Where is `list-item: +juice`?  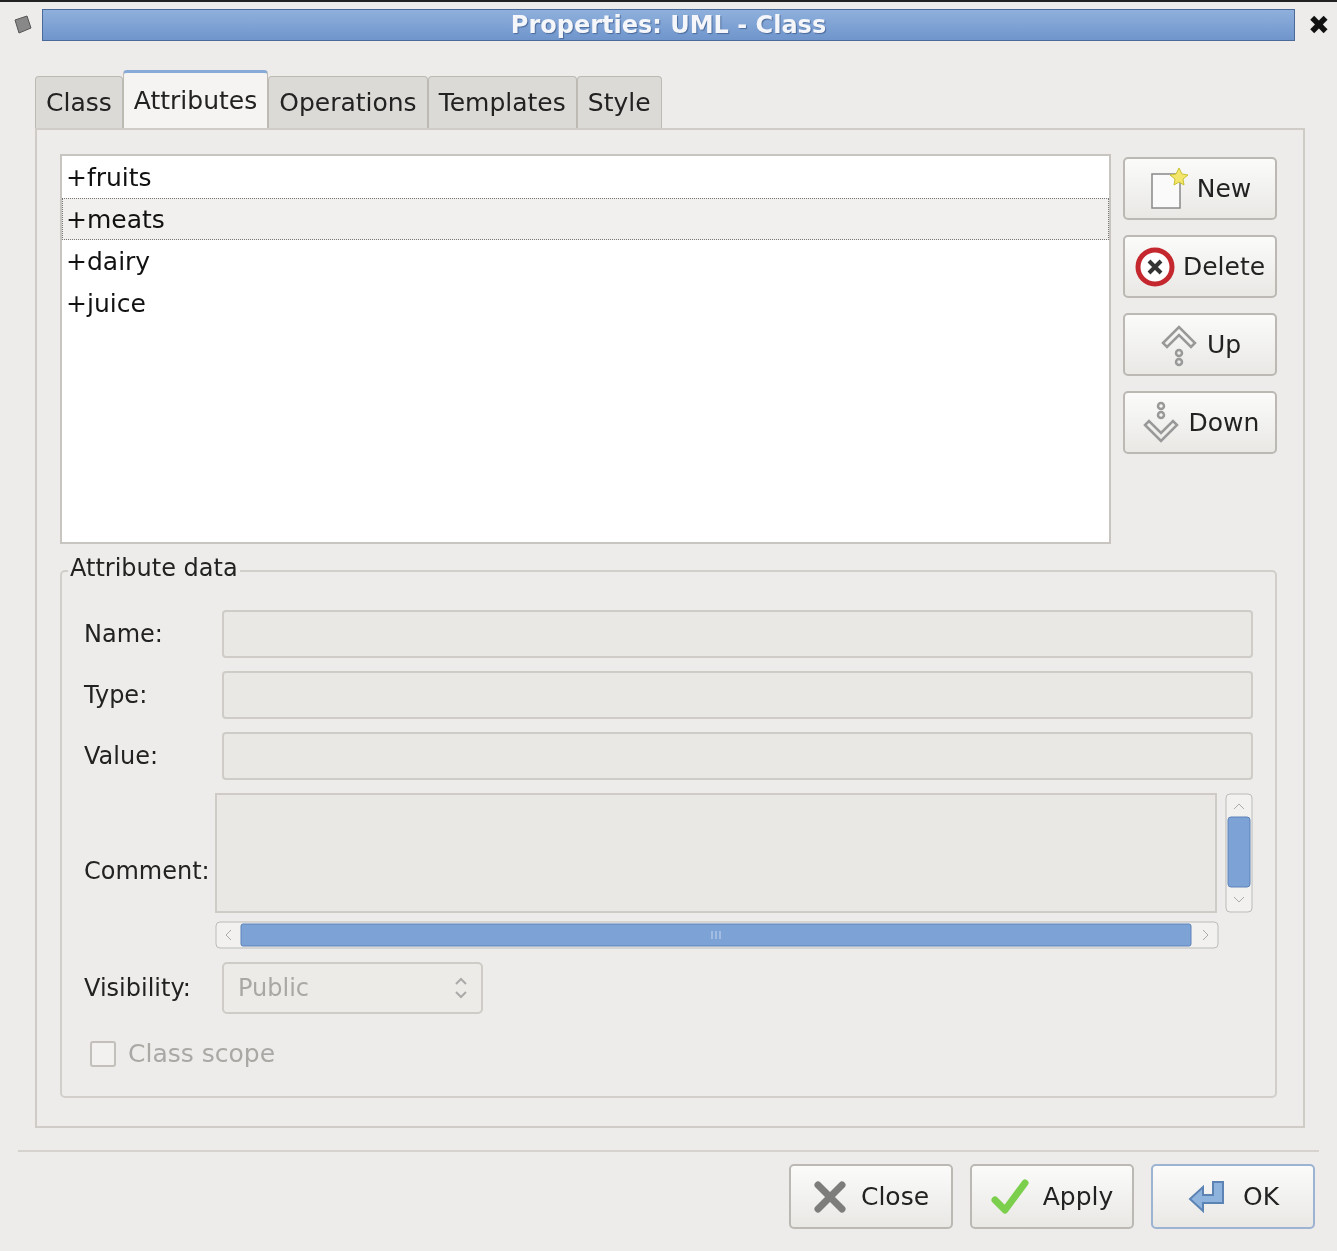
list-item: +juice is located at coordinates (585, 303).